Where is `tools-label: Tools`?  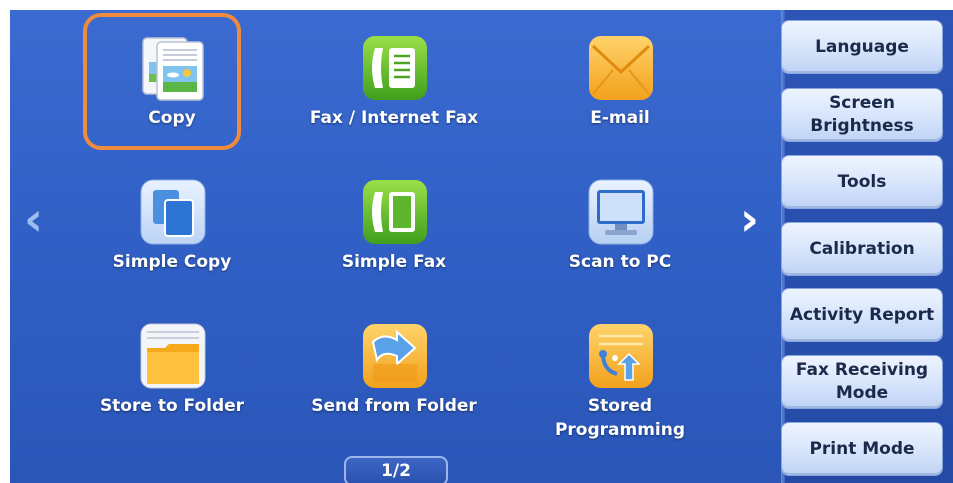 tools-label: Tools is located at coordinates (862, 181).